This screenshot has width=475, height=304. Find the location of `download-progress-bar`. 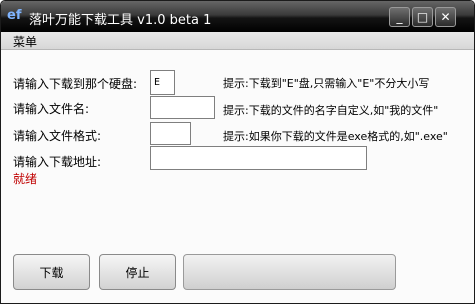

download-progress-bar is located at coordinates (289, 272).